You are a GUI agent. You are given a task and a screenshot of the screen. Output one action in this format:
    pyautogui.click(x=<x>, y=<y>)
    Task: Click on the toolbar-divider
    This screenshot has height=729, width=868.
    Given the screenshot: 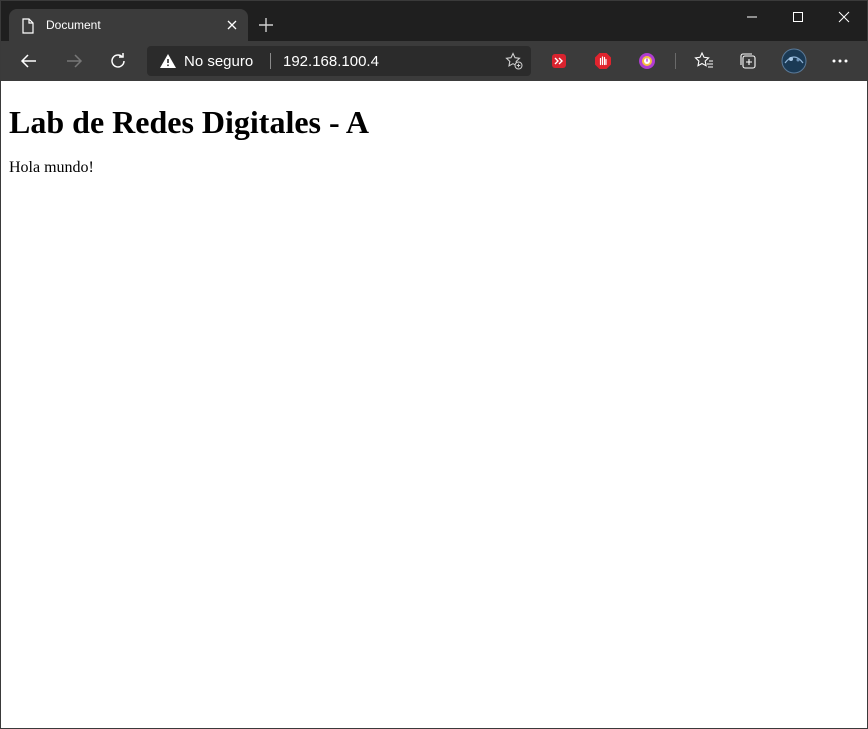 What is the action you would take?
    pyautogui.click(x=675, y=61)
    